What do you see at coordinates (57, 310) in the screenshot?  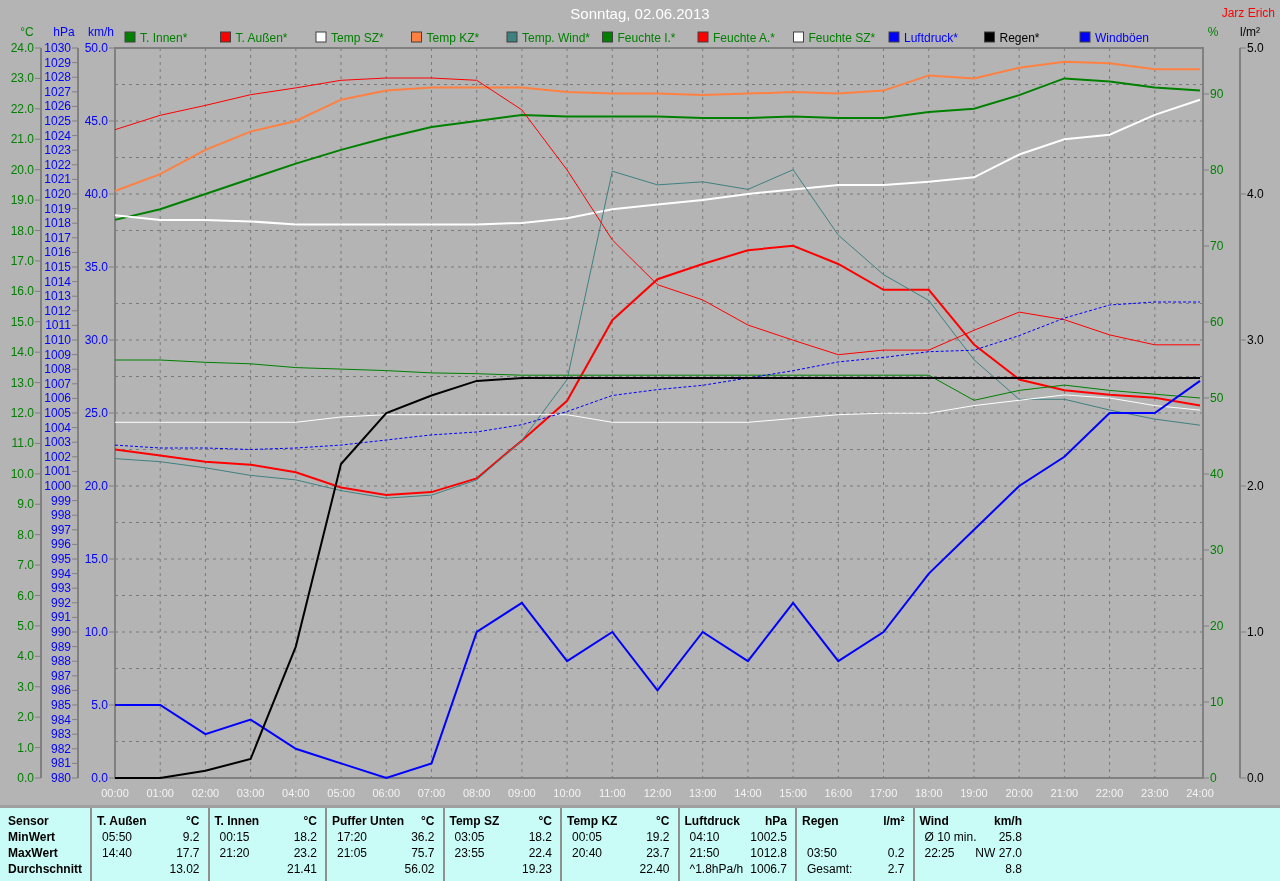 I see `axis-tick-label: 1012` at bounding box center [57, 310].